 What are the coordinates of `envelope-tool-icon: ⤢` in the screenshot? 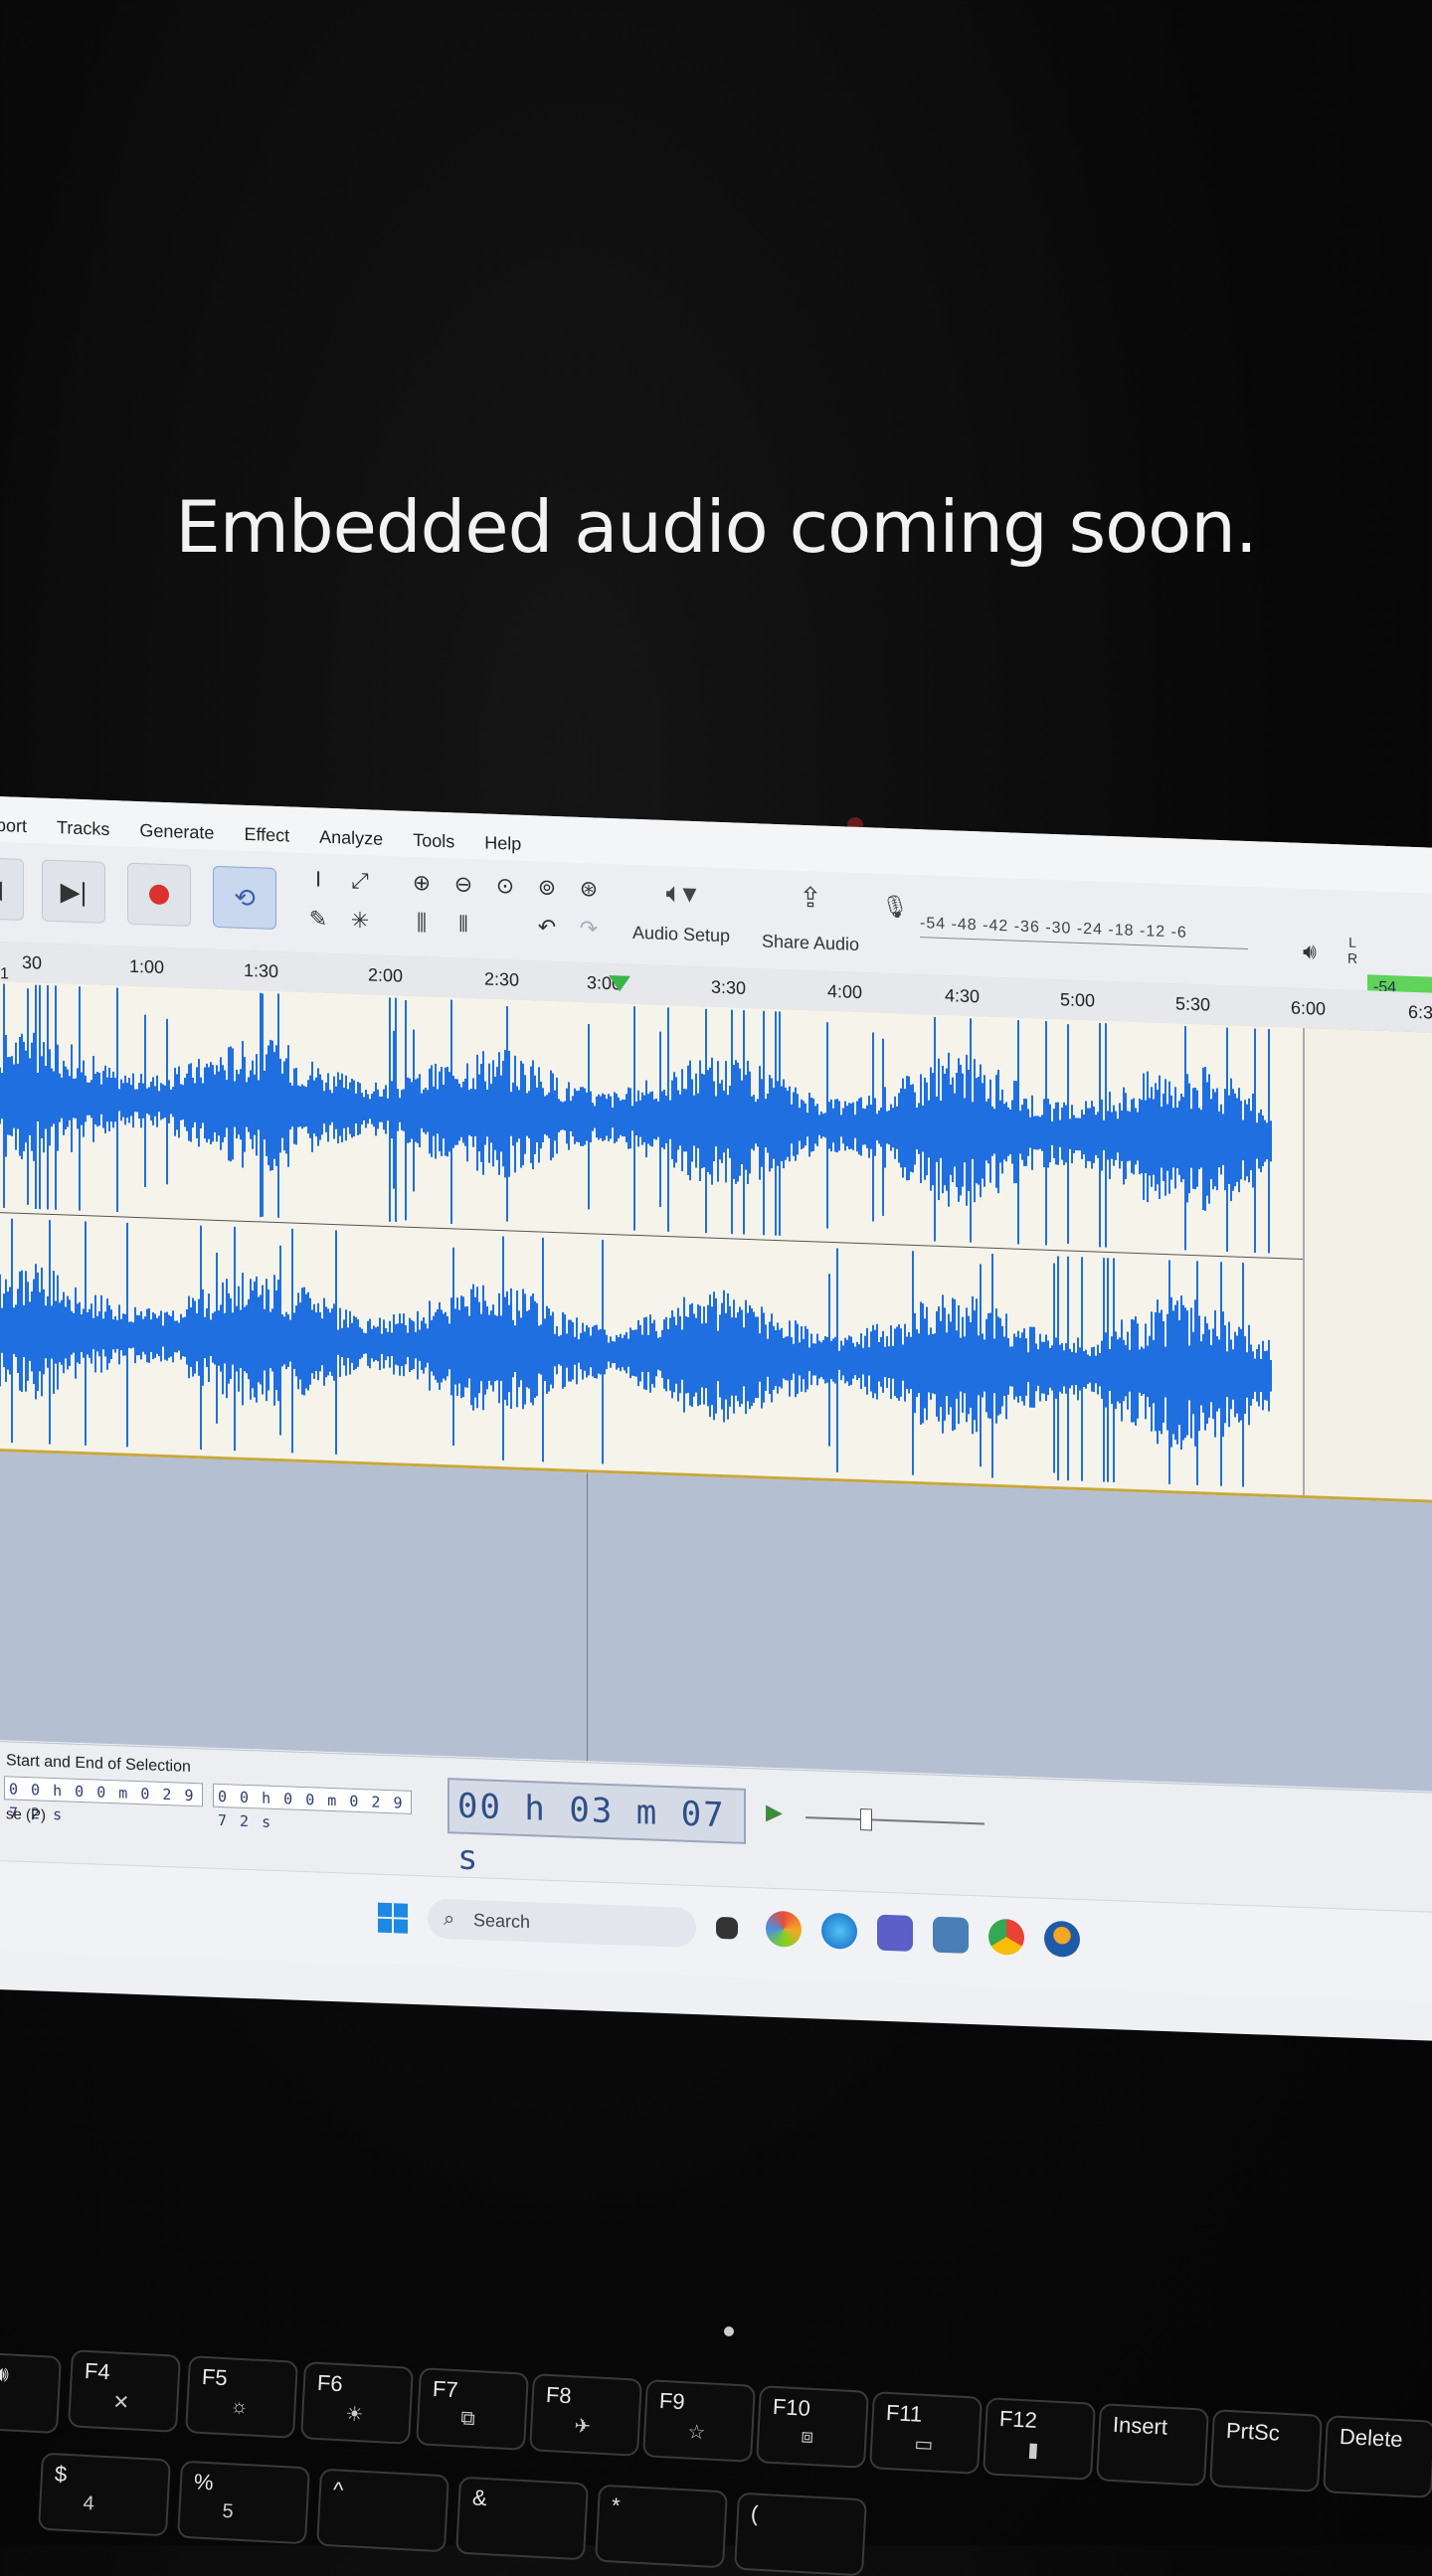 It's located at (360, 880).